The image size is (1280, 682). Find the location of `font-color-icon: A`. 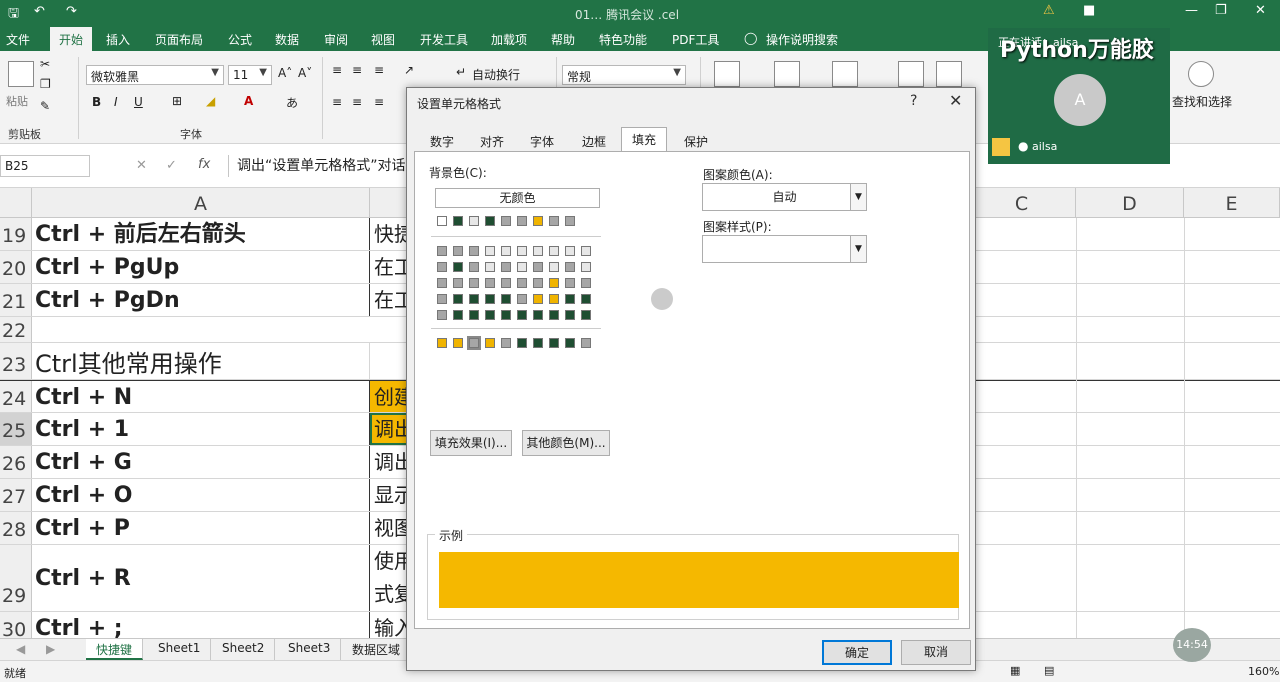

font-color-icon: A is located at coordinates (248, 101).